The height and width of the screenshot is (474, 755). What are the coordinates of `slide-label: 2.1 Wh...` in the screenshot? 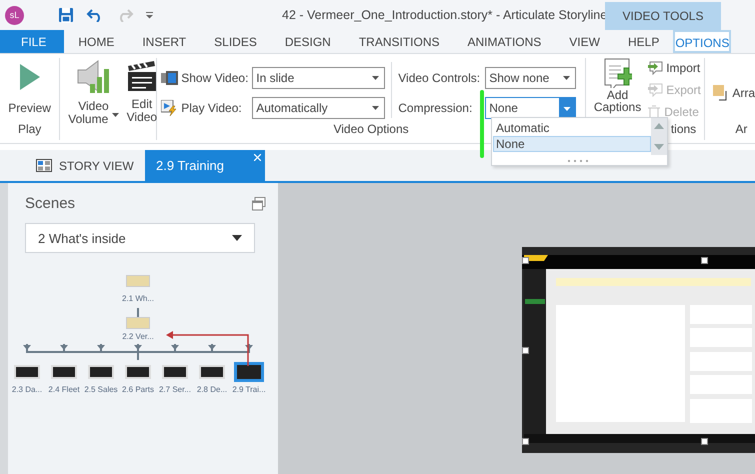 It's located at (138, 298).